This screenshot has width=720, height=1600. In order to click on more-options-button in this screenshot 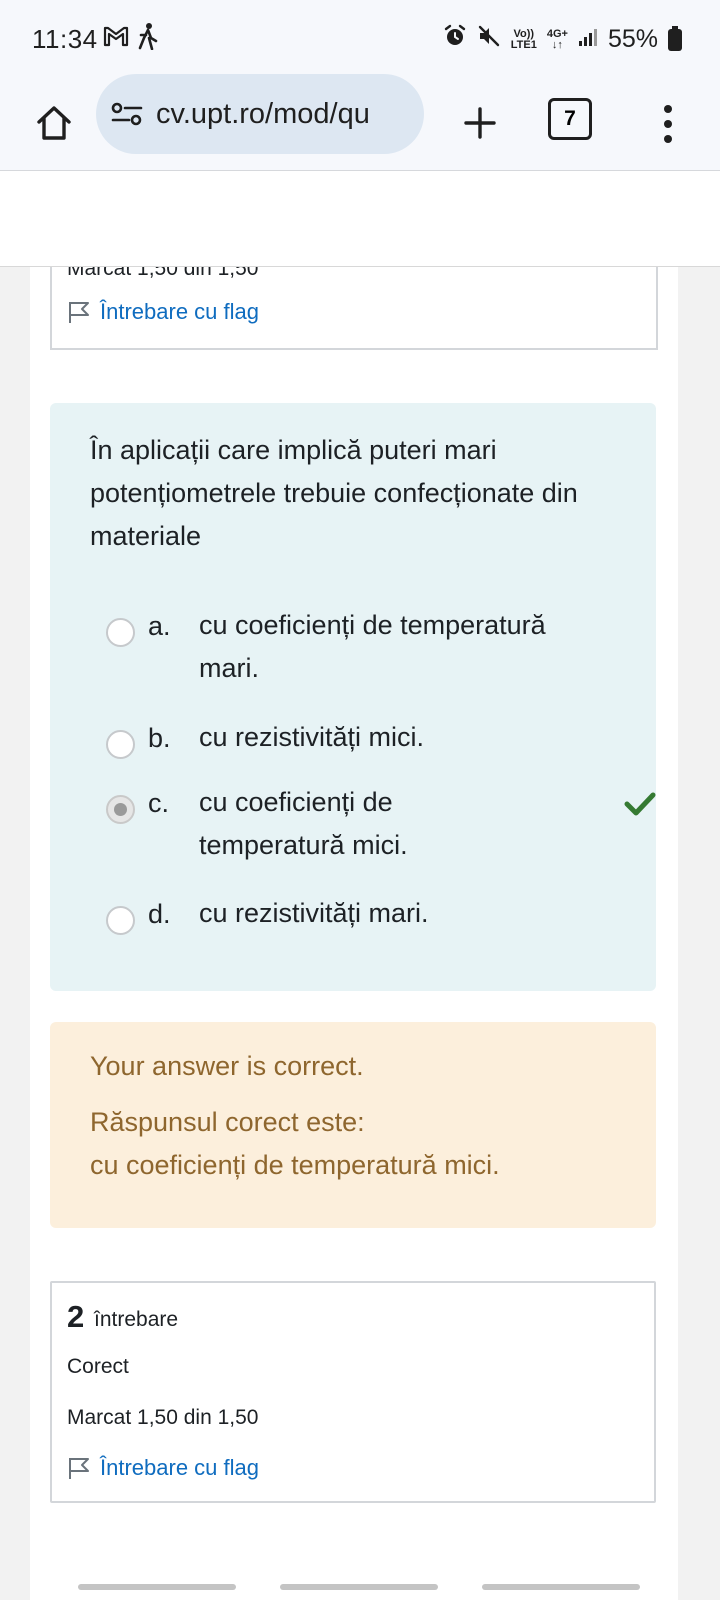, I will do `click(668, 124)`.